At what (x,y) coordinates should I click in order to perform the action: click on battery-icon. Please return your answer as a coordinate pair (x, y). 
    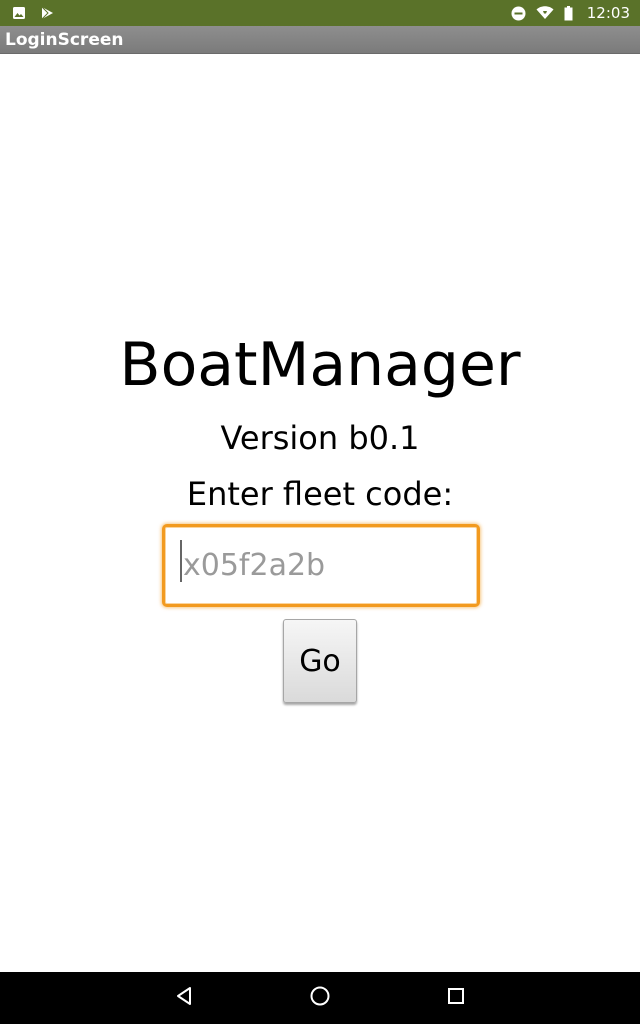
    Looking at the image, I should click on (568, 13).